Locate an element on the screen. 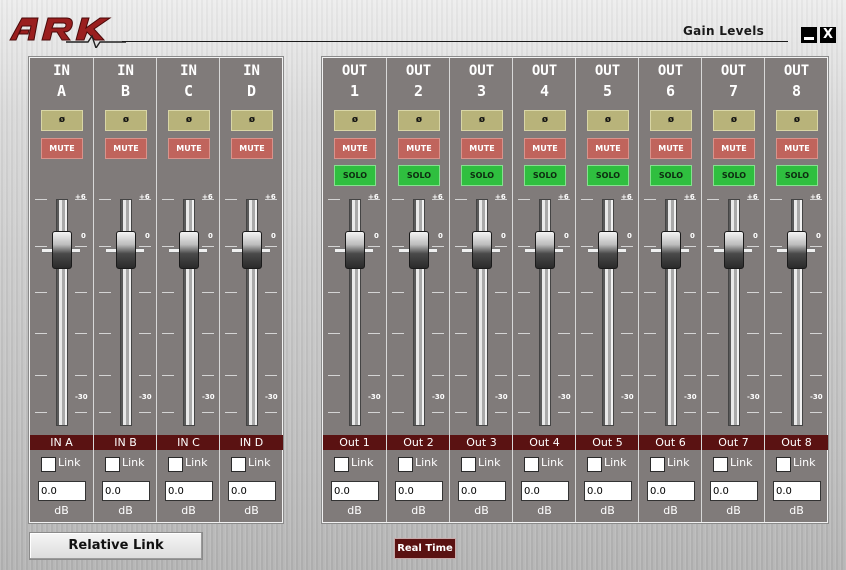  input-channel-strip: IN Bø MUTE +6 0 -30 IN B Link dB is located at coordinates (125, 290).